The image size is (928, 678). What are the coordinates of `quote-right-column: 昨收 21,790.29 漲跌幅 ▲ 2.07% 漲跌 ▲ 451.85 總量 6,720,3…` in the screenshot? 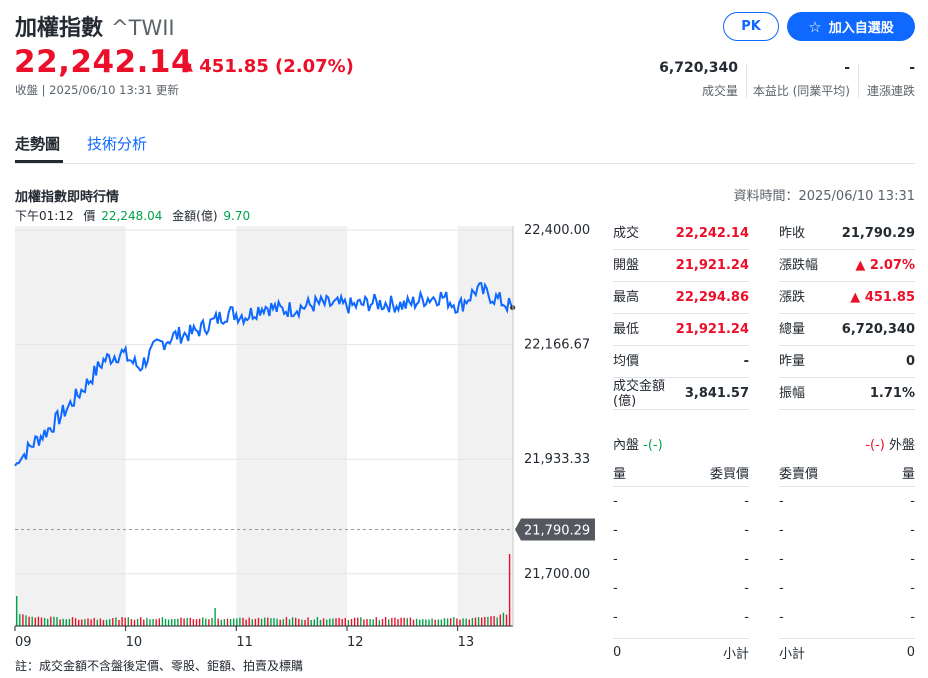 It's located at (847, 314).